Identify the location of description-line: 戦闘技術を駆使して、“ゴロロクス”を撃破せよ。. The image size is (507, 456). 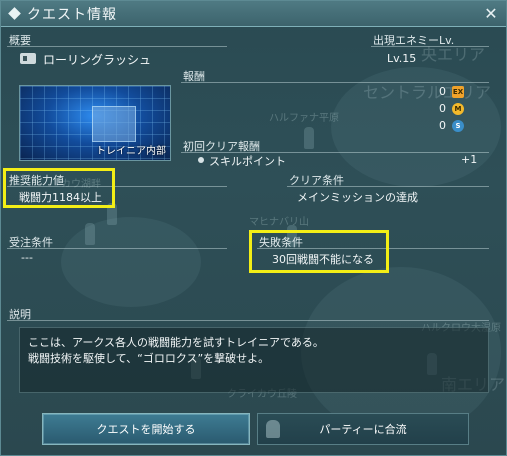
(149, 358).